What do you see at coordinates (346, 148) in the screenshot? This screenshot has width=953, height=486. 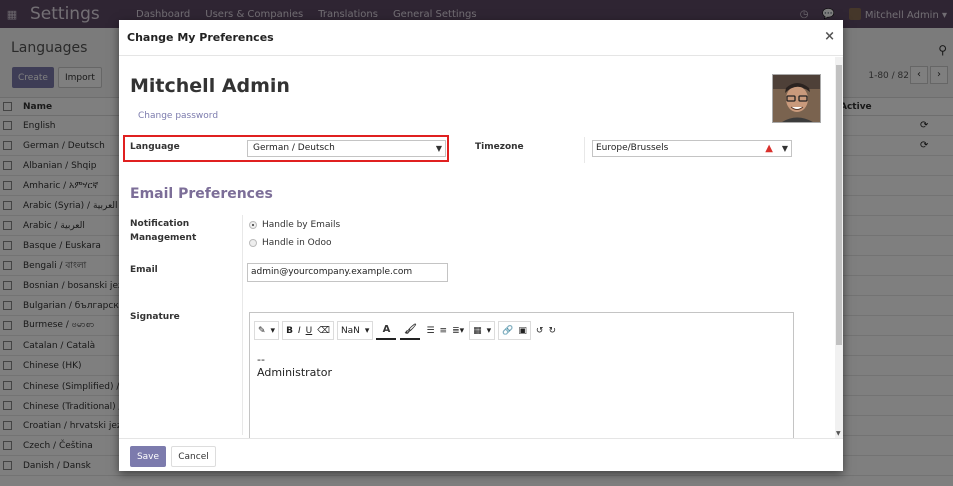 I see `language-select: German / Deutsch ▼` at bounding box center [346, 148].